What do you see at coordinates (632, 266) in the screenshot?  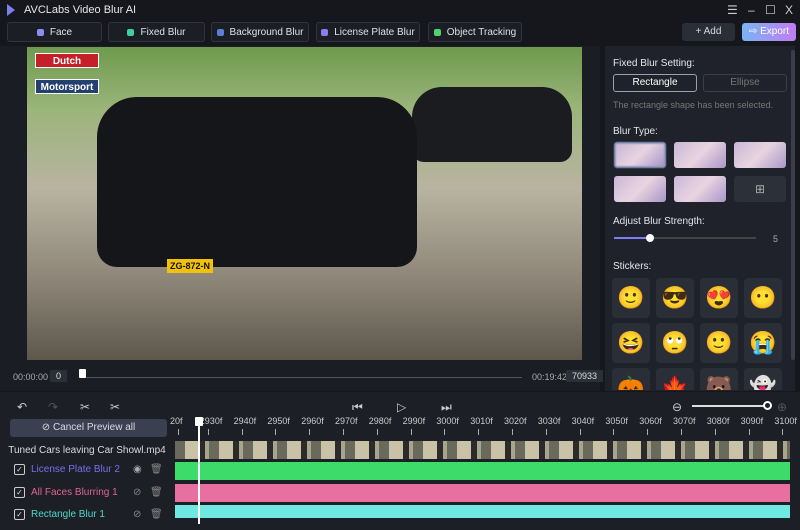 I see `stickers-title: Stickers:` at bounding box center [632, 266].